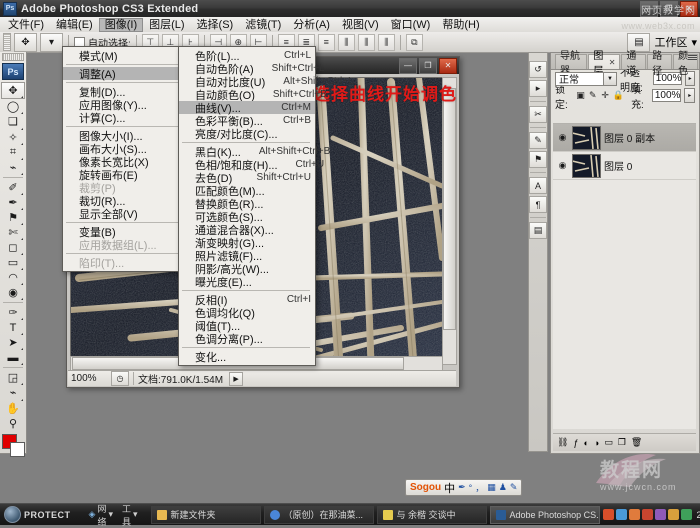 The height and width of the screenshot is (528, 700). Describe the element at coordinates (408, 65) in the screenshot. I see `document-minimize-button: —` at that location.